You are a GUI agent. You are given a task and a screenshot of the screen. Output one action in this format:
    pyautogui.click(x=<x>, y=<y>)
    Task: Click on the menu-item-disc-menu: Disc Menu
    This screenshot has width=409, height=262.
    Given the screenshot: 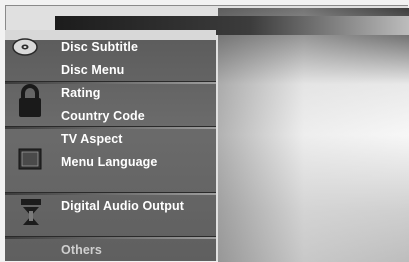 What is the action you would take?
    pyautogui.click(x=92, y=70)
    